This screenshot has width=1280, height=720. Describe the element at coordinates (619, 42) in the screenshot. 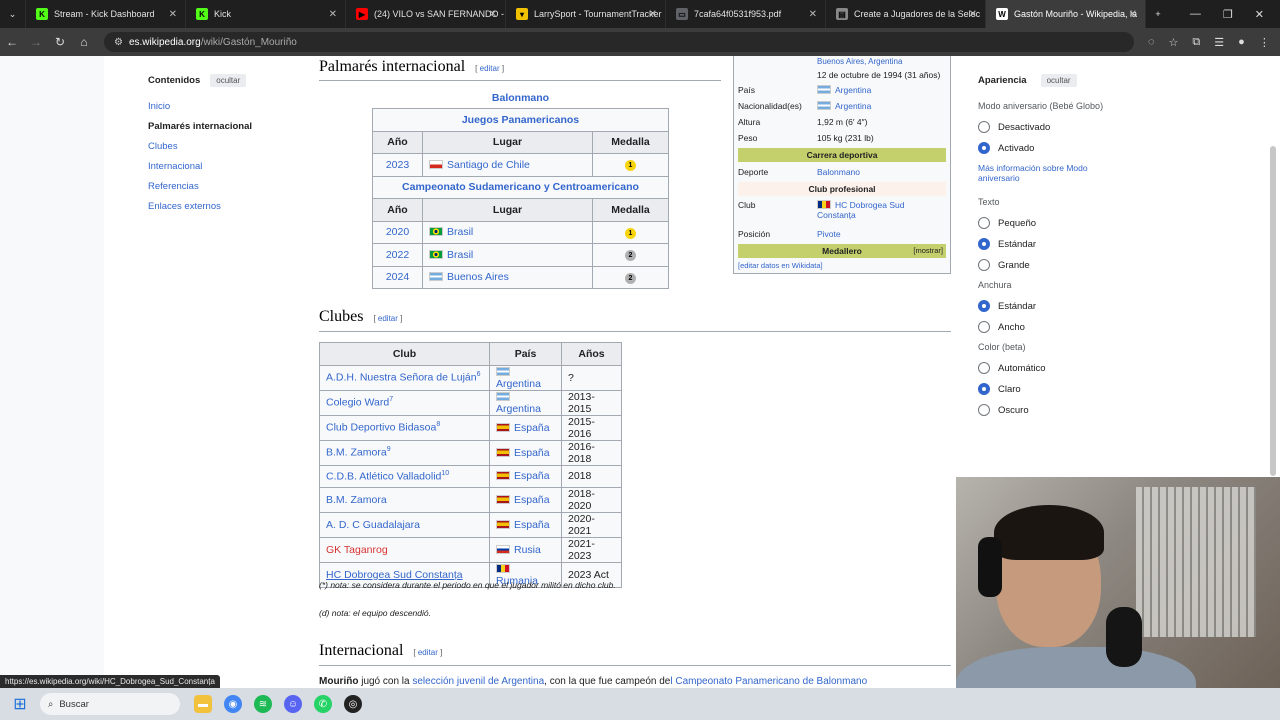

I see `url-input: ⚙ es.wikipedia.org/wiki/Gastón_Mouriño` at that location.